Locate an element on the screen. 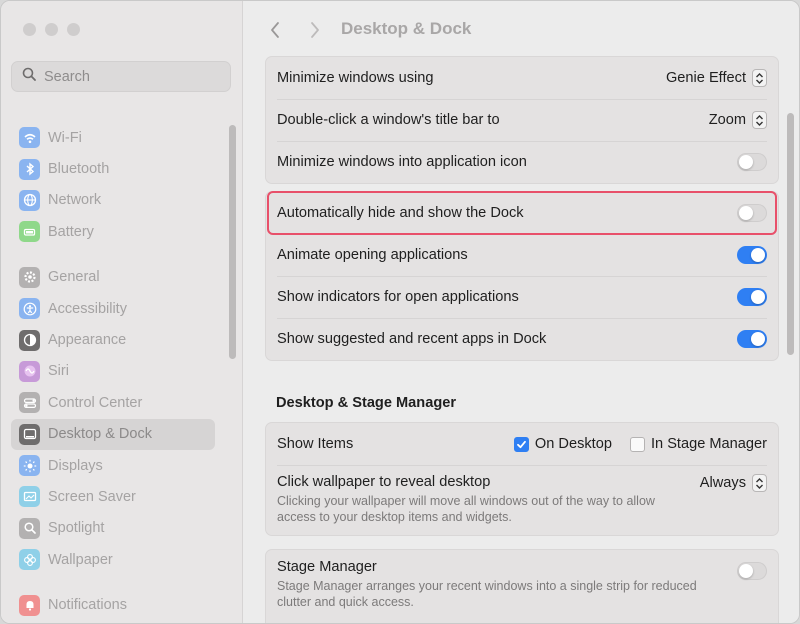 This screenshot has width=800, height=624. popup-value: Genie Effect is located at coordinates (706, 78).